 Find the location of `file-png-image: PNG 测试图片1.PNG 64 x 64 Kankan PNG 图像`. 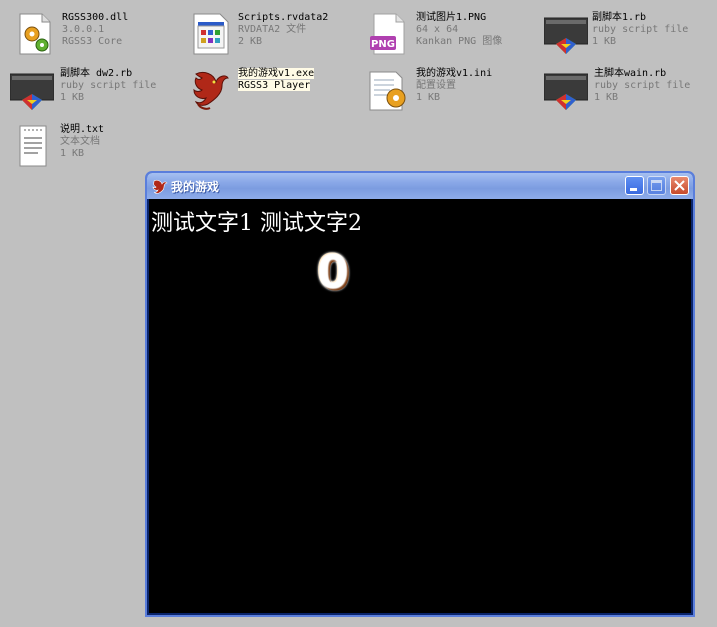

file-png-image: PNG 测试图片1.PNG 64 x 64 Kankan PNG 图像 is located at coordinates (454, 38).